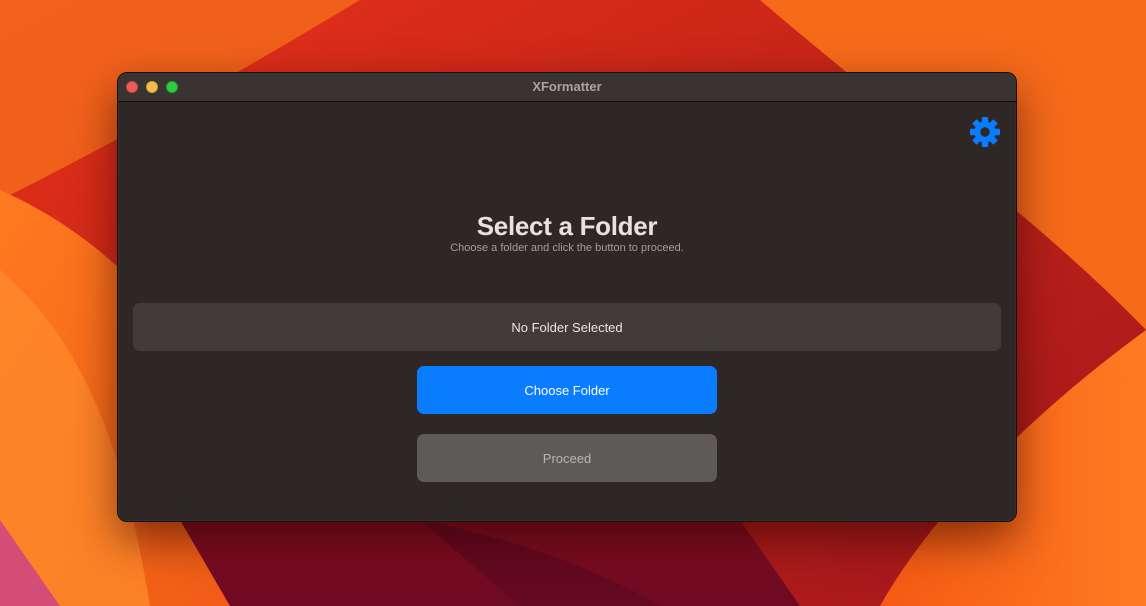  I want to click on selected-folder-label: No Folder Selected, so click(567, 327).